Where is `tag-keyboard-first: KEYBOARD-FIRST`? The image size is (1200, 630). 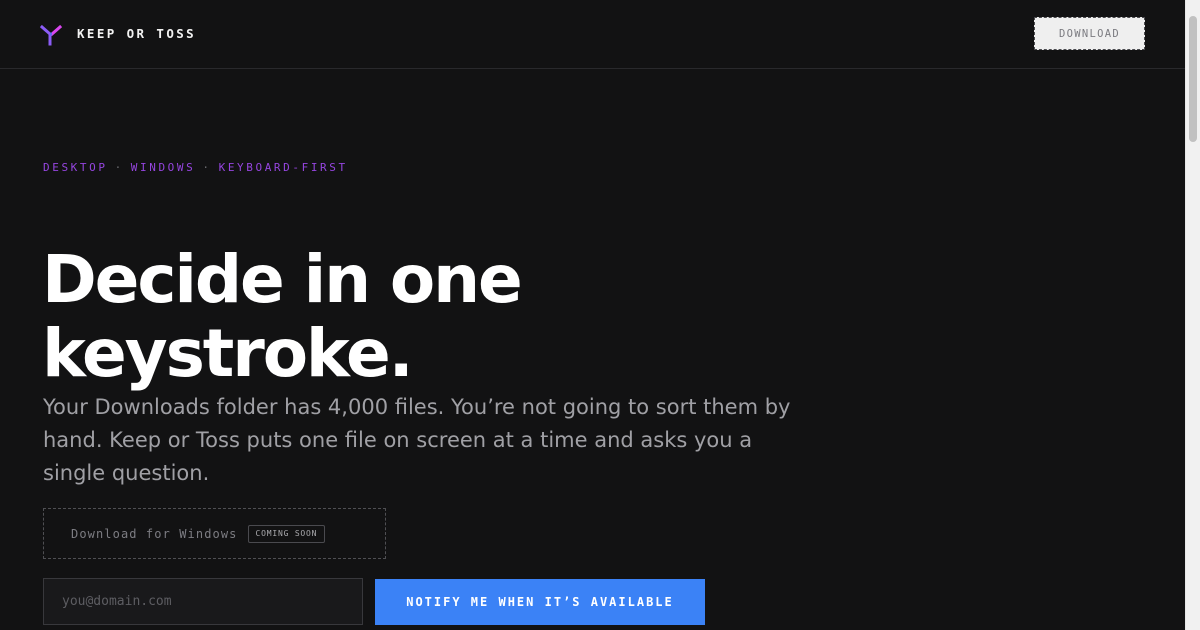
tag-keyboard-first: KEYBOARD-FIRST is located at coordinates (283, 167).